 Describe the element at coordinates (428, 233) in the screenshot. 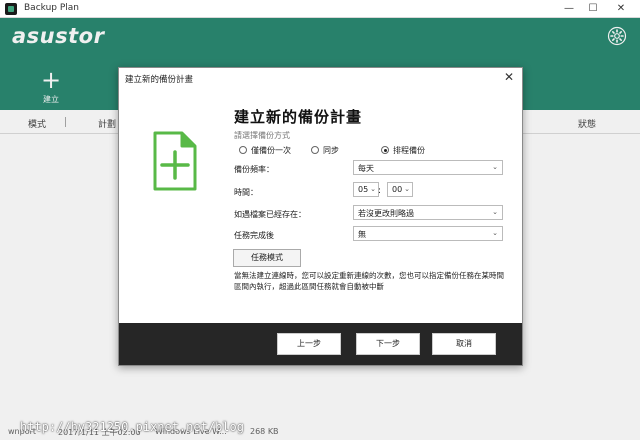

I see `after-task-select: 無 ⌄` at that location.